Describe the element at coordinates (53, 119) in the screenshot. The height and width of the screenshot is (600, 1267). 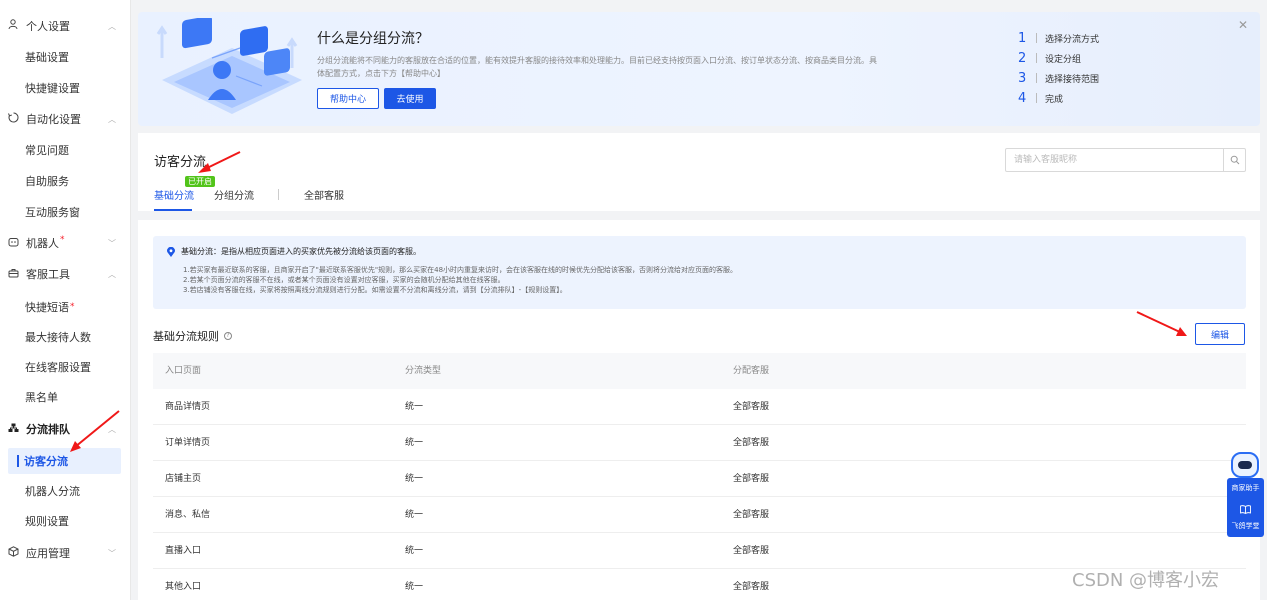
I see `sidebar-group-label: 自动化设置` at that location.